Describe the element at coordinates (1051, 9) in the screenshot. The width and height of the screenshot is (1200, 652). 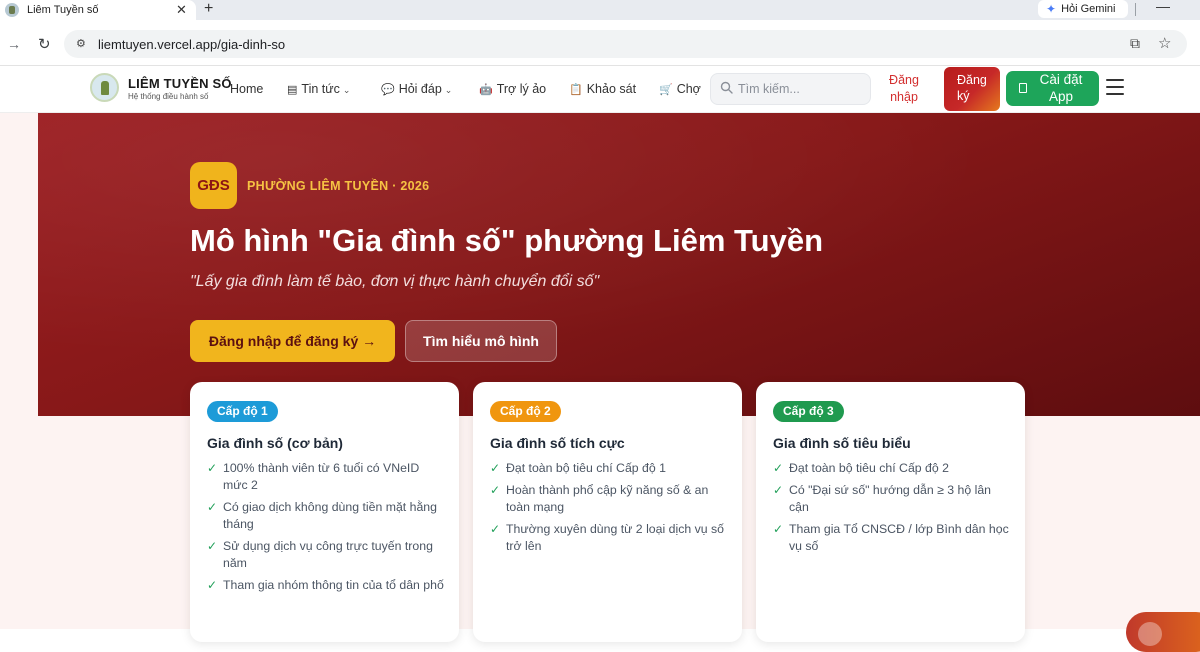
I see `gemini-sparkle-icon: ✦` at that location.